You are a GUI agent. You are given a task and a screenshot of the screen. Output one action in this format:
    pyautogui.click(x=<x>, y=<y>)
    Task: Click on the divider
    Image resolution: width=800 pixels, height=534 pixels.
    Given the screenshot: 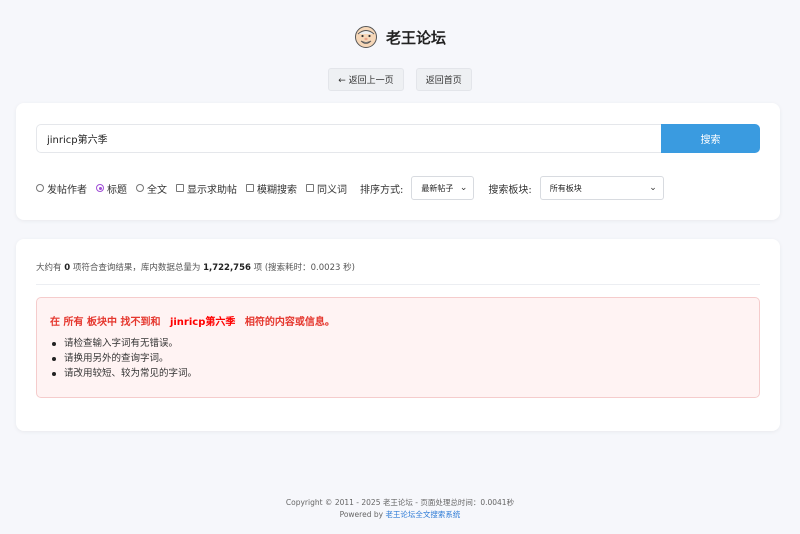 What is the action you would take?
    pyautogui.click(x=398, y=284)
    